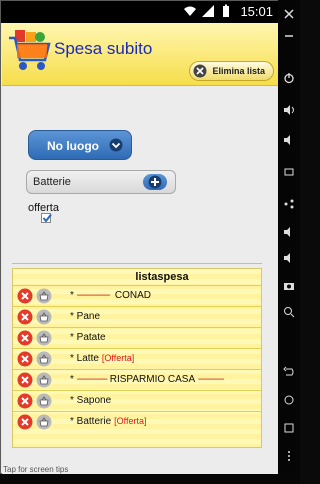  I want to click on minimize-icon, so click(289, 36).